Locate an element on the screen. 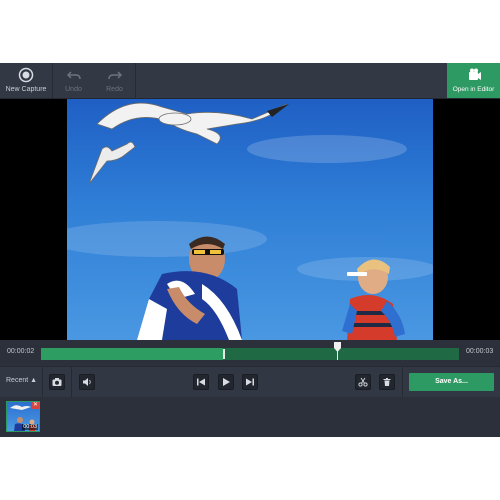 The image size is (500, 500). close-icon: ✕ is located at coordinates (35, 405).